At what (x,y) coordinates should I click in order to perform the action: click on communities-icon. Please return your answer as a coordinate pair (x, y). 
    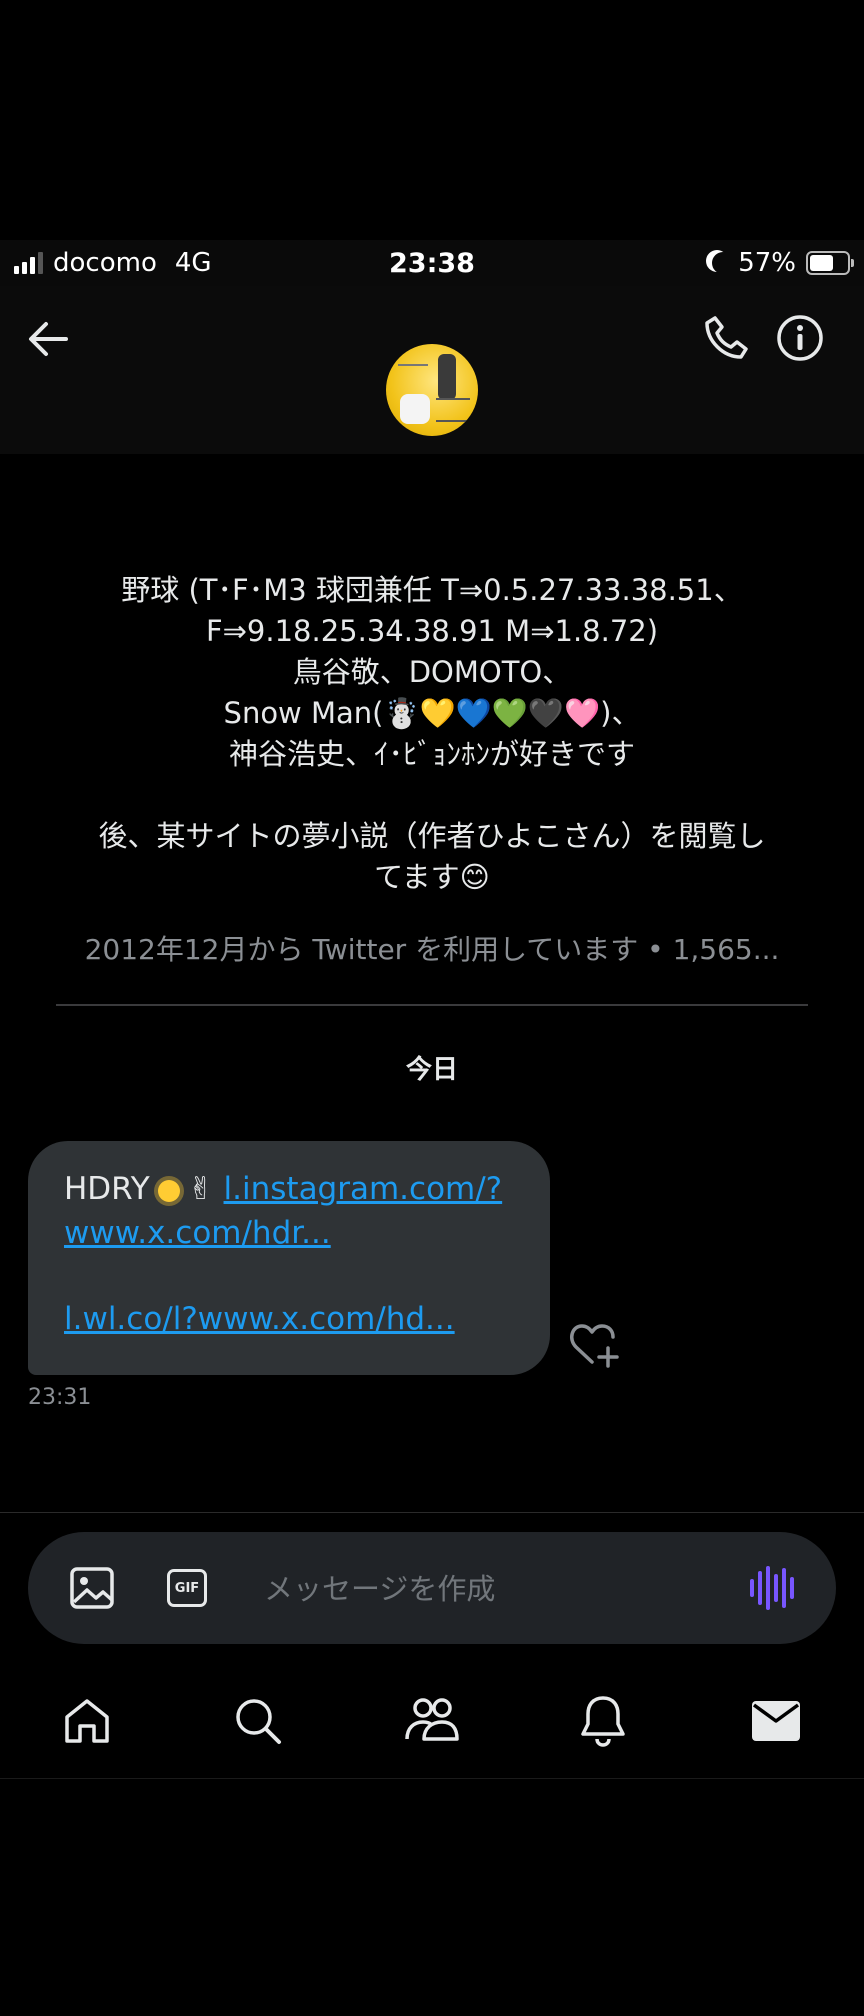
    Looking at the image, I should click on (432, 1719).